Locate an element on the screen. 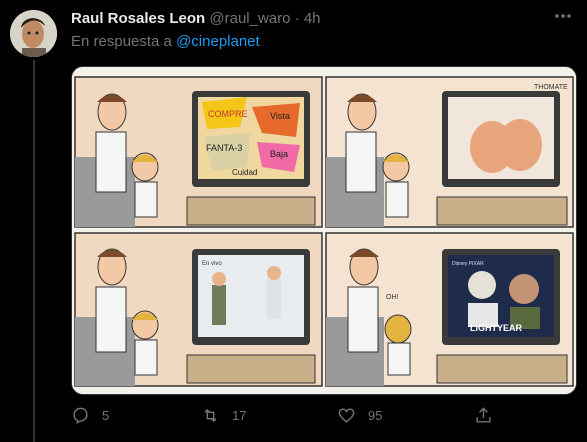  reply-button: 5 is located at coordinates (90, 415).